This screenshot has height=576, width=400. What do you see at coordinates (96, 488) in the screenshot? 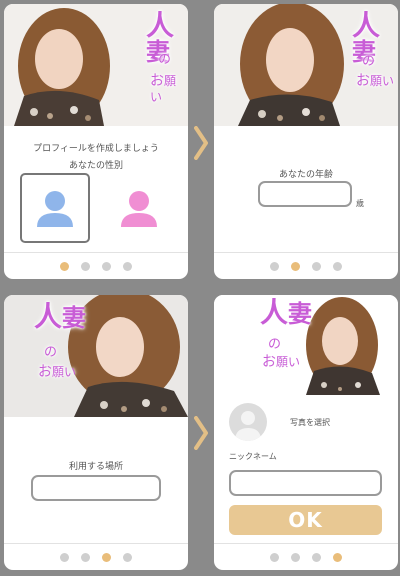
I see `location-input` at bounding box center [96, 488].